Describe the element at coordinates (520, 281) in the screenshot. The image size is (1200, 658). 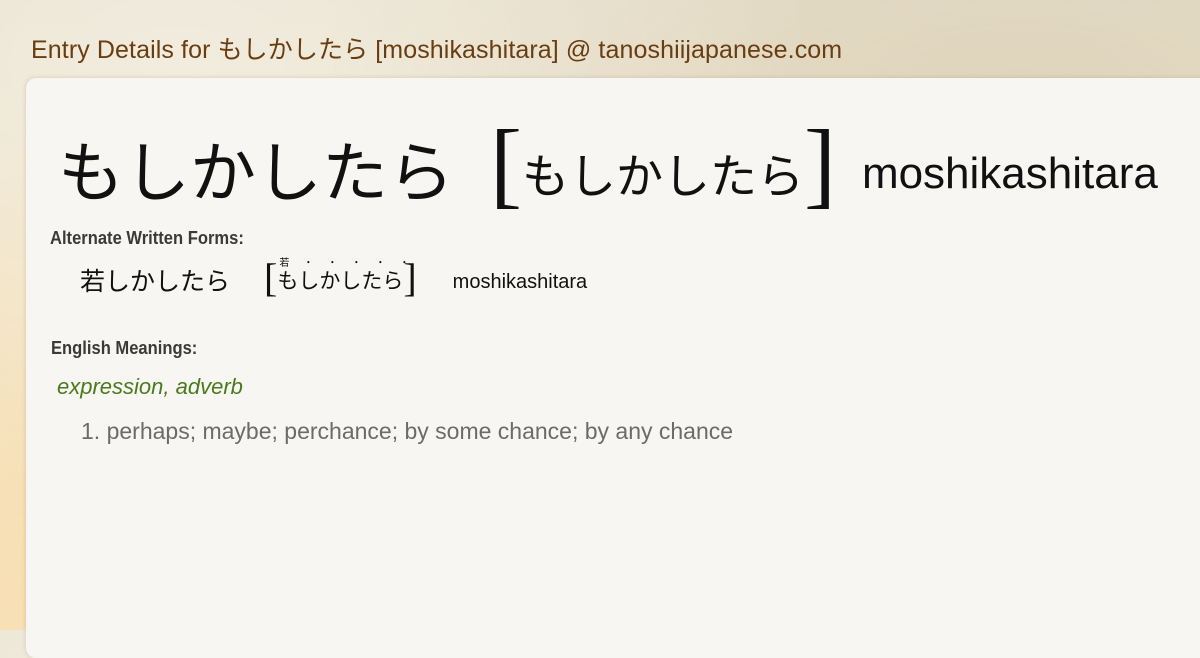
I see `alternate-romaji: moshikashitara` at that location.